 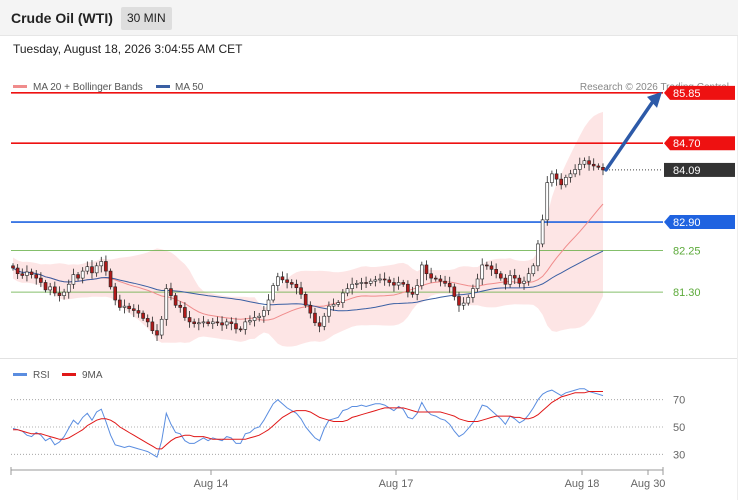 I want to click on level-value-support_weak: 82.25, so click(x=687, y=252).